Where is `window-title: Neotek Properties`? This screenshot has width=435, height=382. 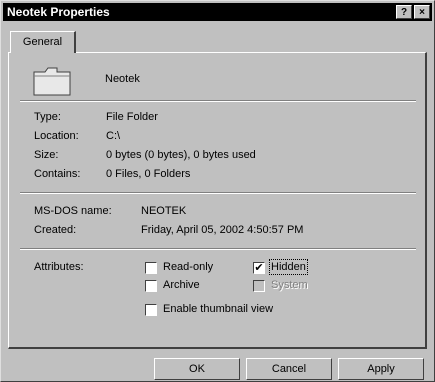
window-title: Neotek Properties is located at coordinates (58, 12).